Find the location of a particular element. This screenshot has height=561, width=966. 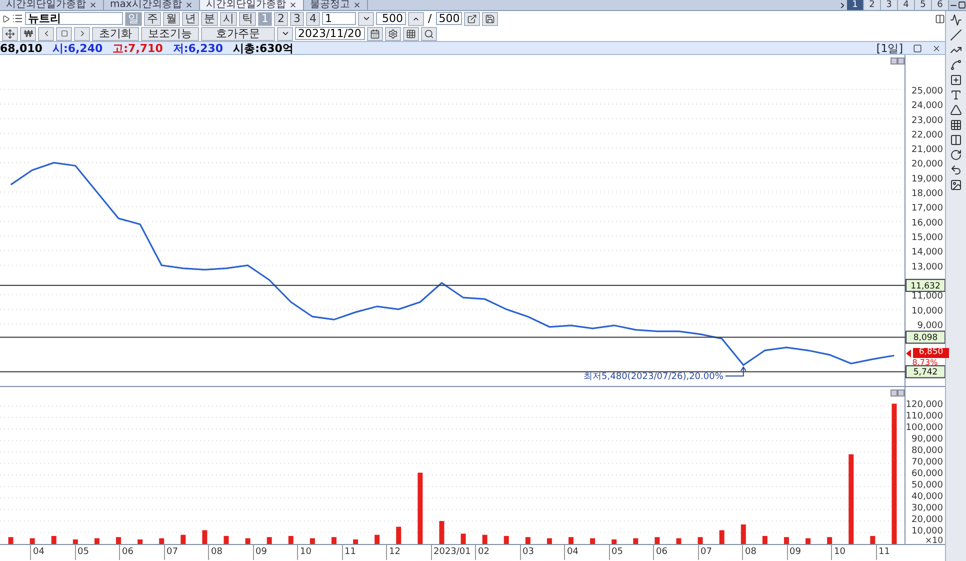

page-tab: 4 is located at coordinates (906, 5).